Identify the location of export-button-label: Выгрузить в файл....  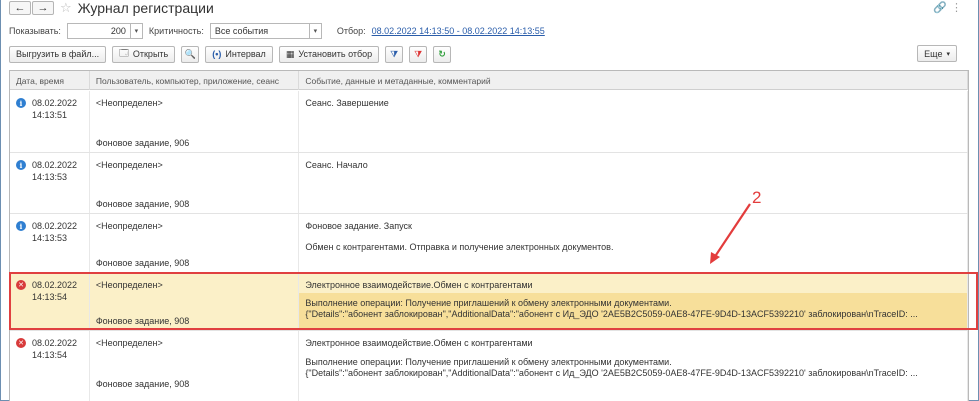
(58, 54).